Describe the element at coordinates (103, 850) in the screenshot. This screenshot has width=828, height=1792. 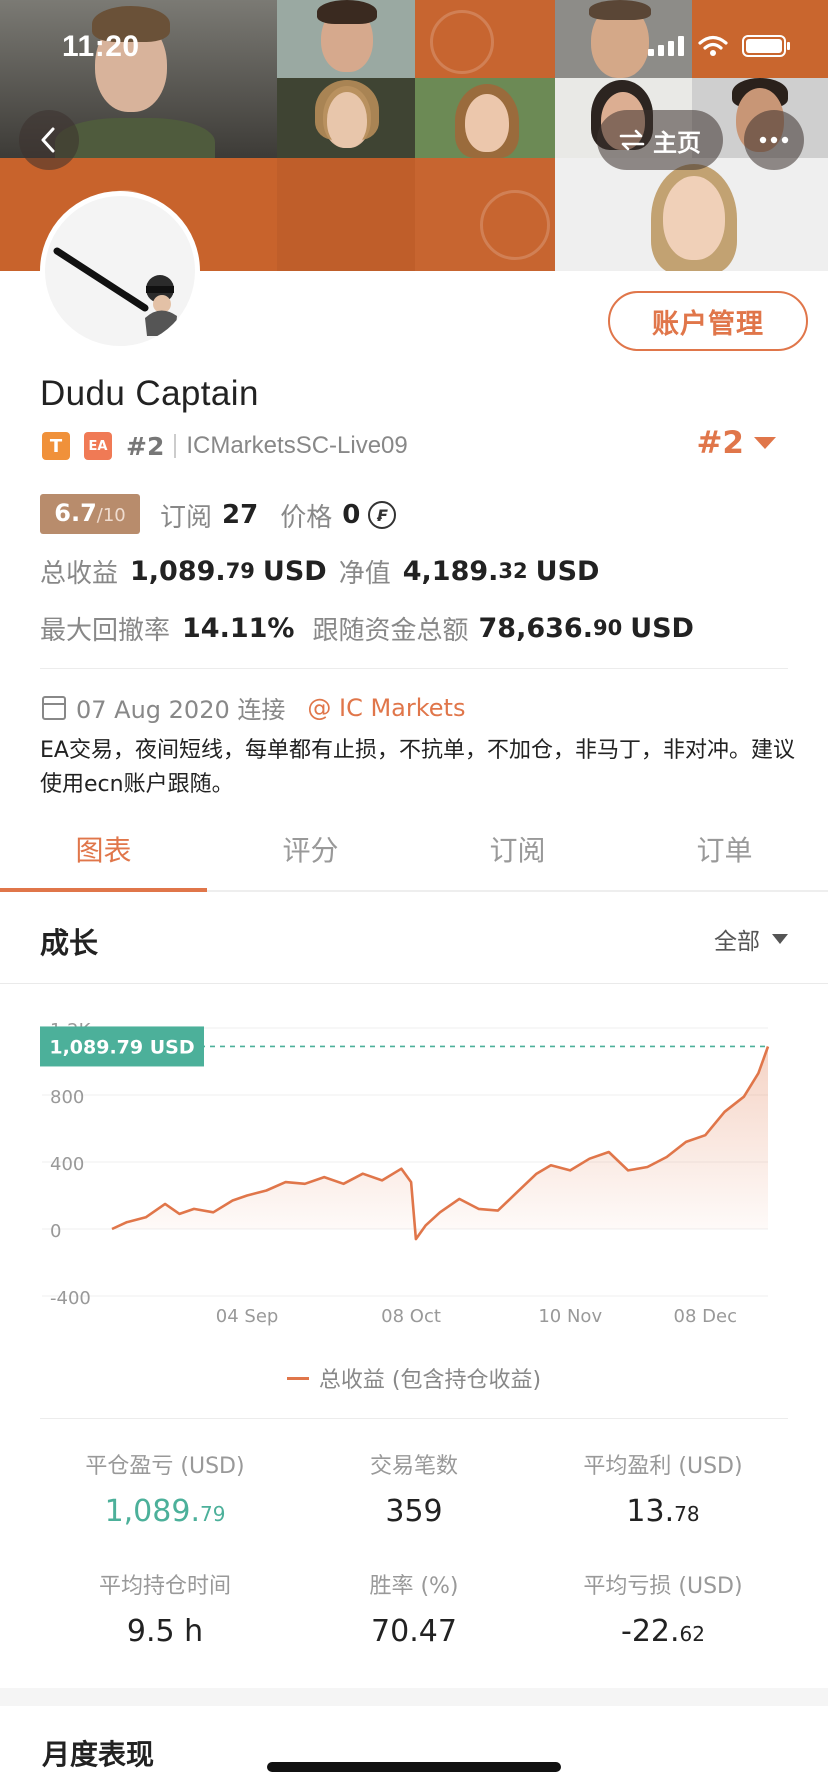
I see `tab-chart: 图表` at that location.